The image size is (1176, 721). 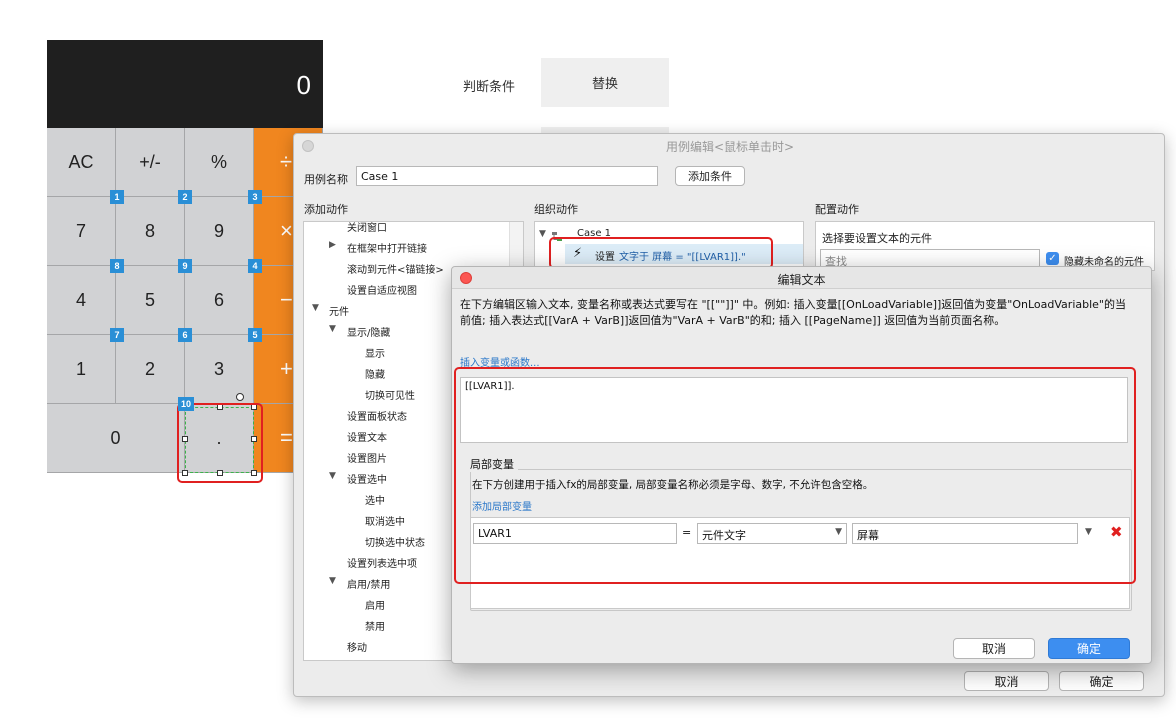 What do you see at coordinates (382, 562) in the screenshot?
I see `tree-item: 设置列表选中项` at bounding box center [382, 562].